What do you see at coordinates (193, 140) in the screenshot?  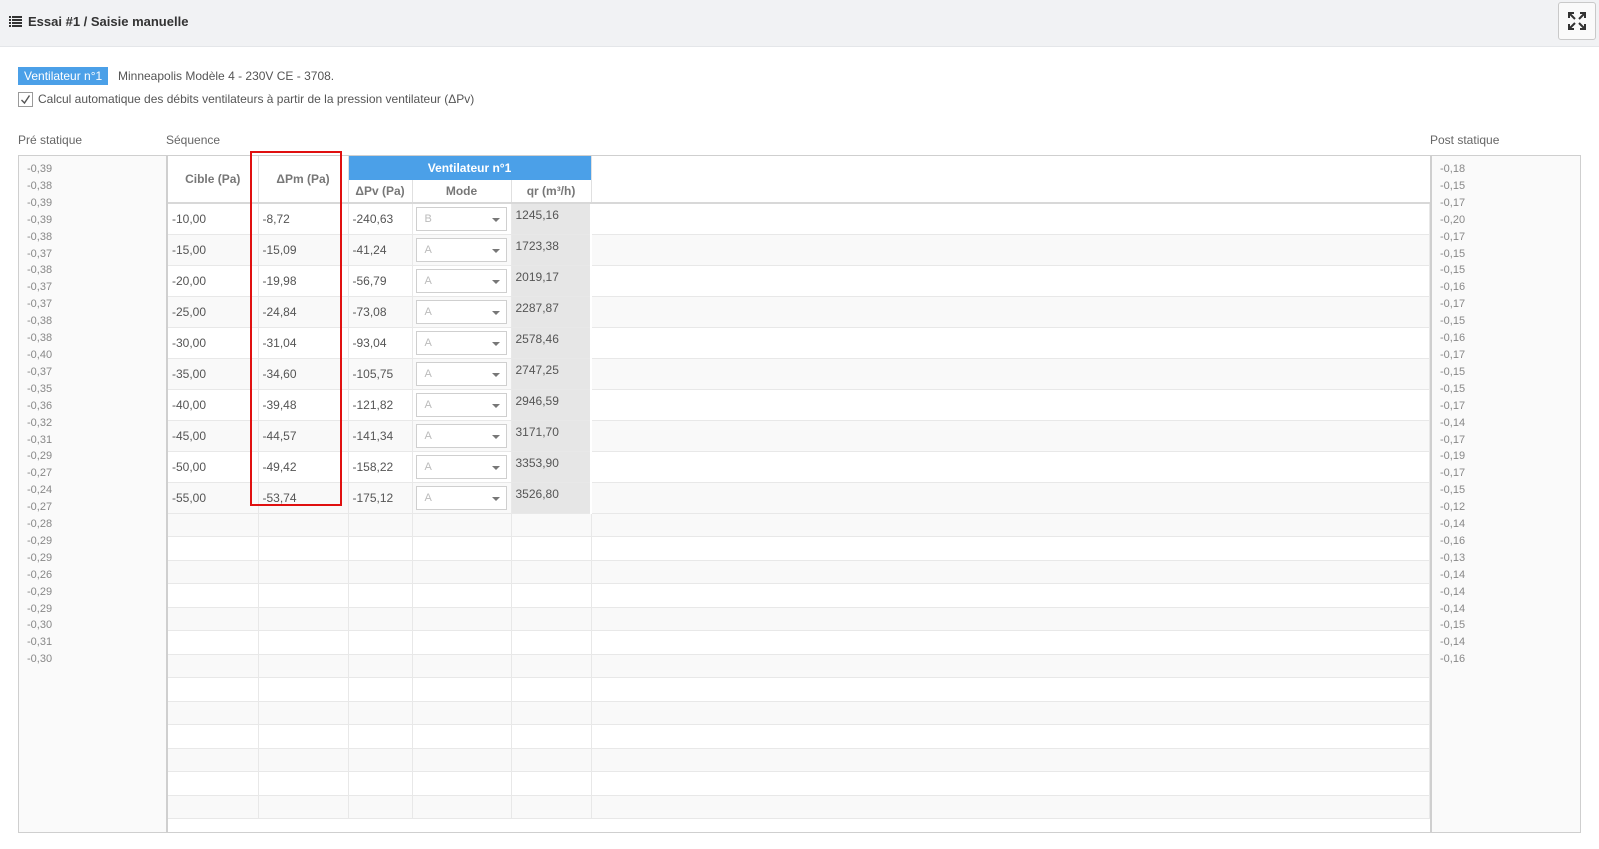 I see `sequence-label: Séquence` at bounding box center [193, 140].